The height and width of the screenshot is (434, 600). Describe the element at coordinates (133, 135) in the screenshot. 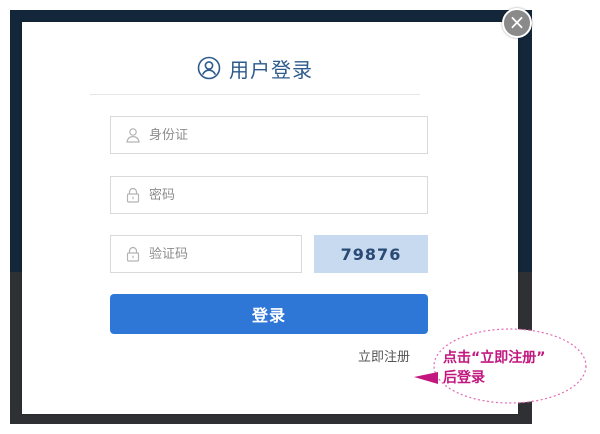

I see `user-icon` at that location.